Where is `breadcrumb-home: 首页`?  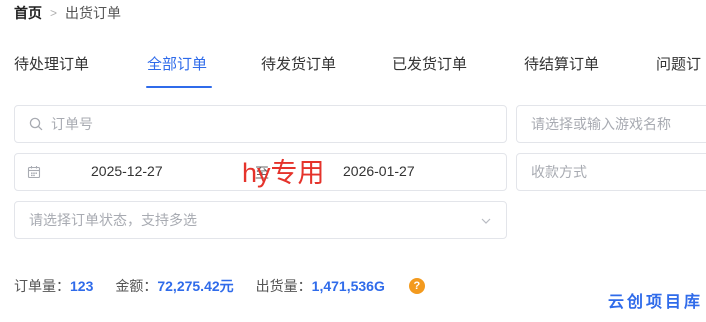
breadcrumb-home: 首页 is located at coordinates (28, 13).